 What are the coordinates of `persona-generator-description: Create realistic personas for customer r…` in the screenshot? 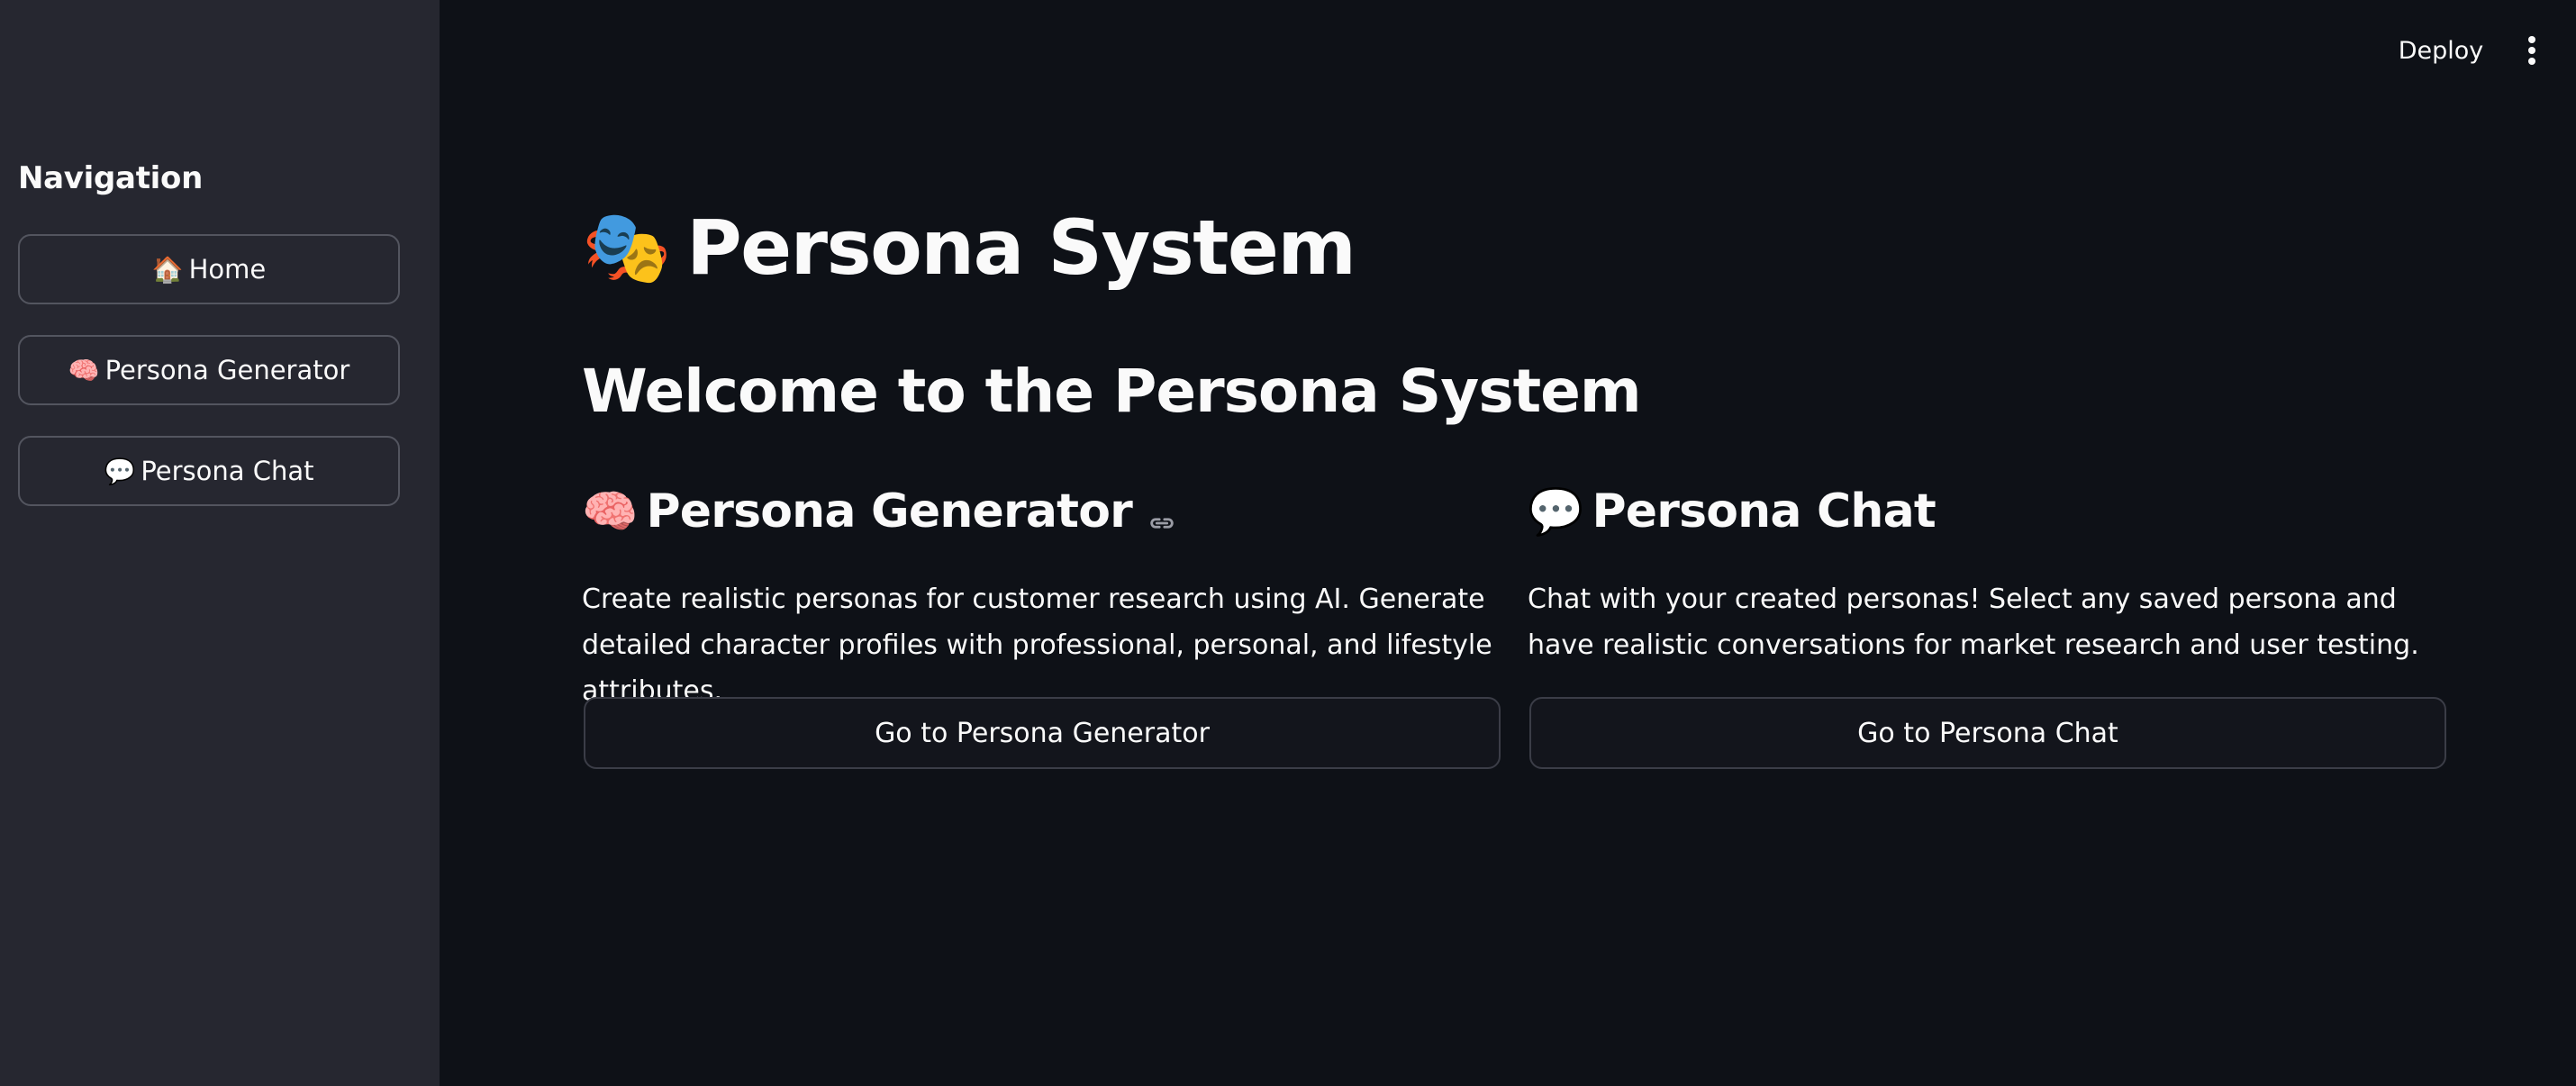 It's located at (1037, 645).